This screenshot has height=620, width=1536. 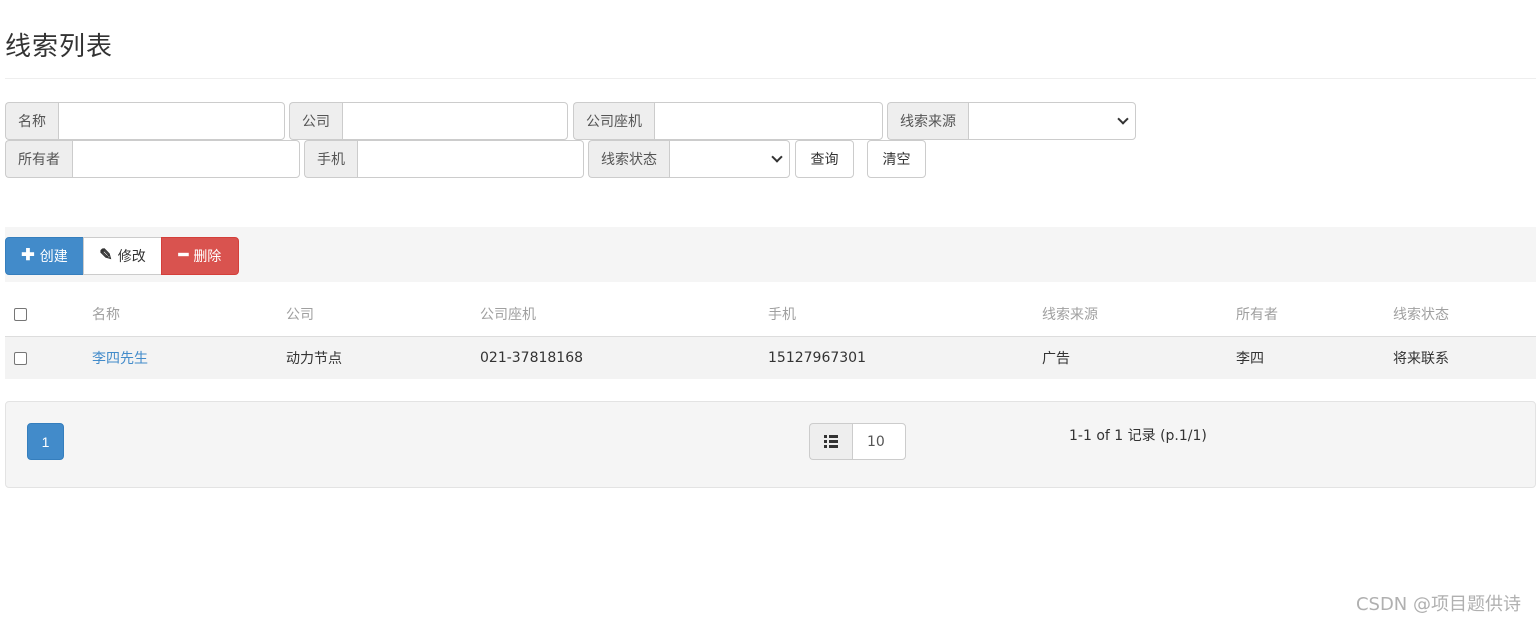 What do you see at coordinates (1421, 359) in the screenshot?
I see `row-state: 将来联系` at bounding box center [1421, 359].